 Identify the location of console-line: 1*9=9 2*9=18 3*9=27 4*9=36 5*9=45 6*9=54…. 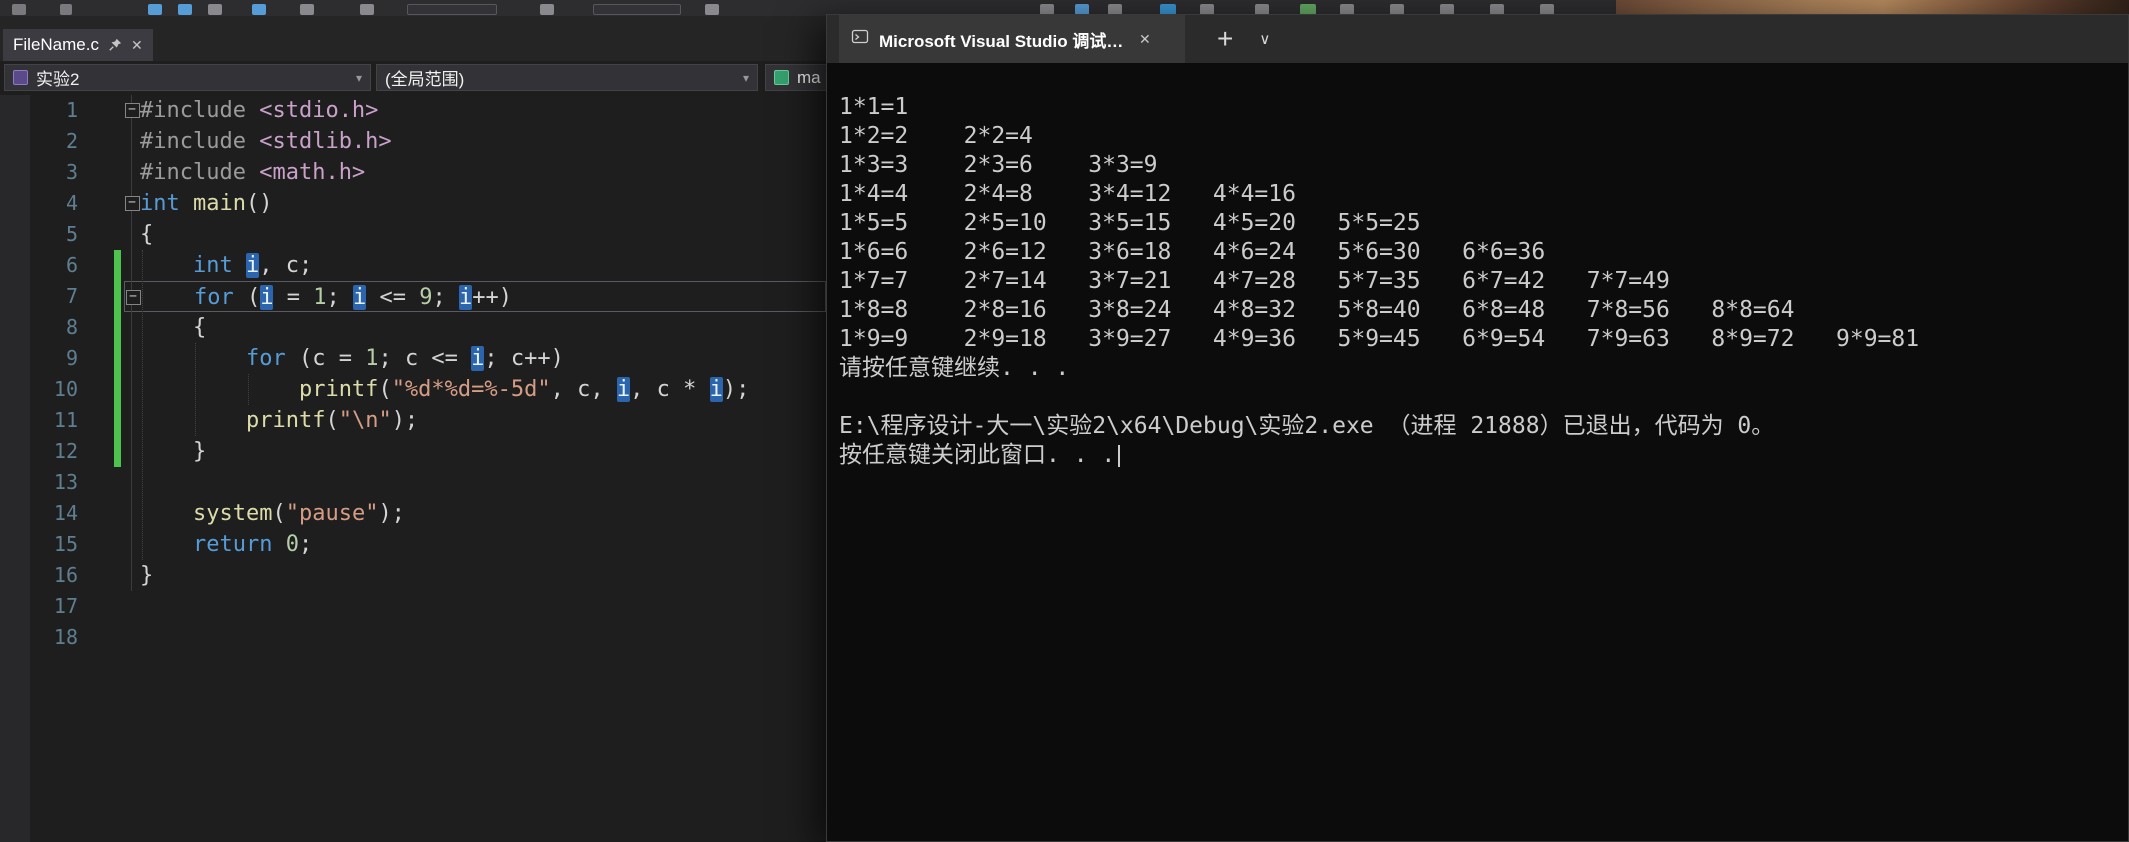
(1379, 339).